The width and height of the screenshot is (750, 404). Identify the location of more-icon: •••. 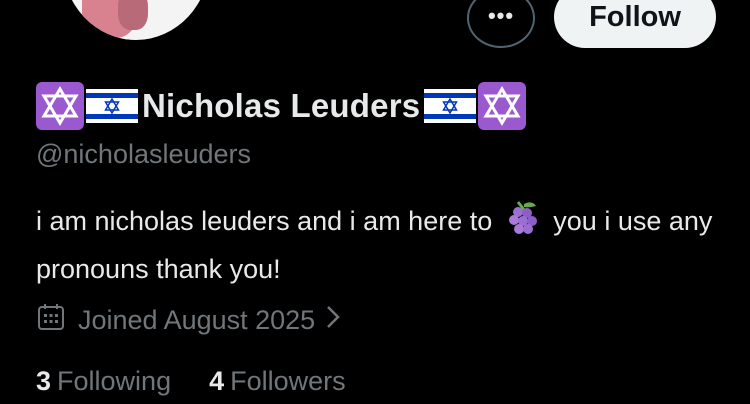
(501, 15).